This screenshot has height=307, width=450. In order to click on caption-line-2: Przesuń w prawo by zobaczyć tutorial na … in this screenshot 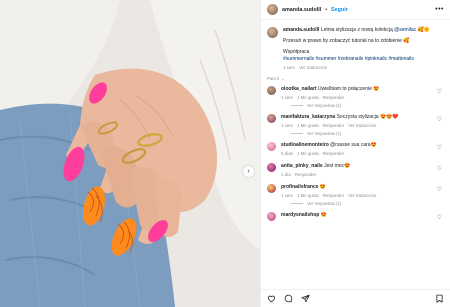, I will do `click(363, 41)`.